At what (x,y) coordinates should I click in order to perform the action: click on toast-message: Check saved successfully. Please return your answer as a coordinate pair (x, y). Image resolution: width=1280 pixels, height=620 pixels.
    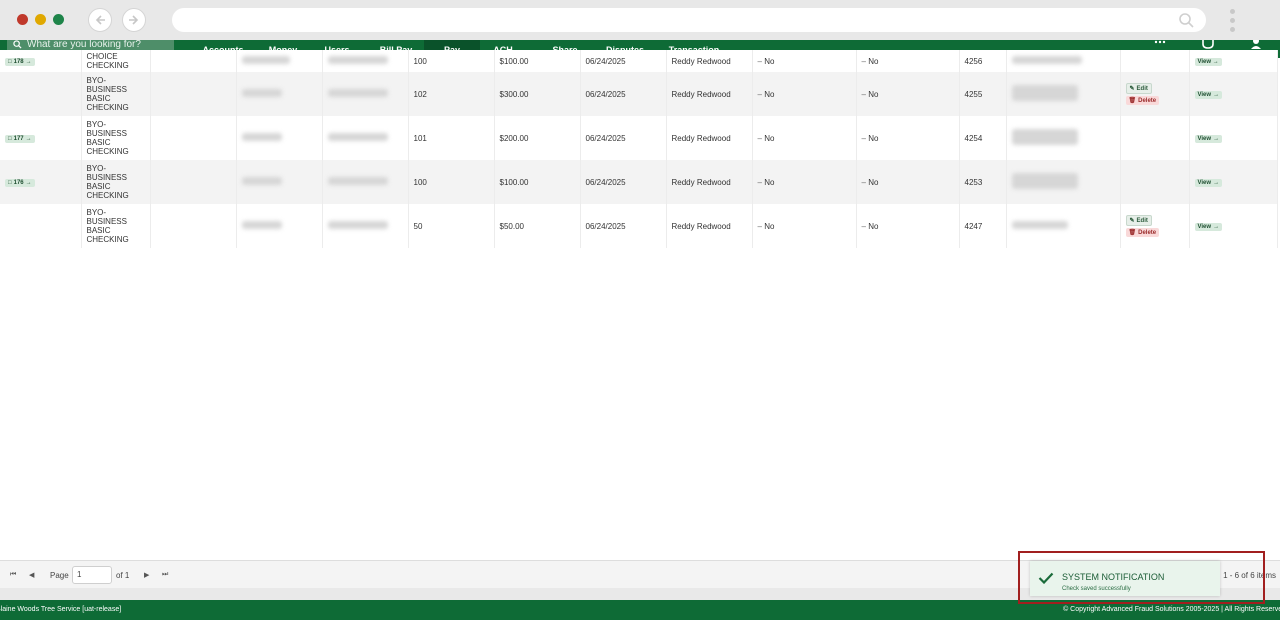
    Looking at the image, I should click on (1096, 589).